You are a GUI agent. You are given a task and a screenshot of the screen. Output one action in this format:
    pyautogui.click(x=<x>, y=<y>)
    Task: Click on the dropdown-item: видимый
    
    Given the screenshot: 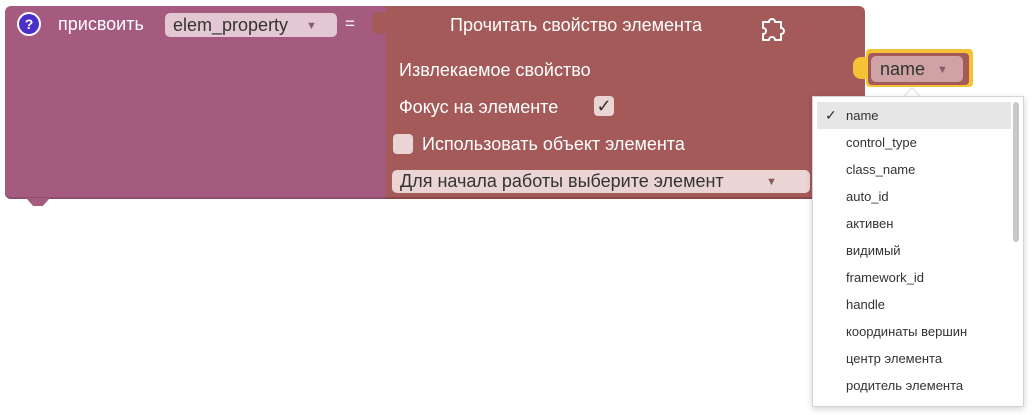 What is the action you would take?
    pyautogui.click(x=914, y=250)
    